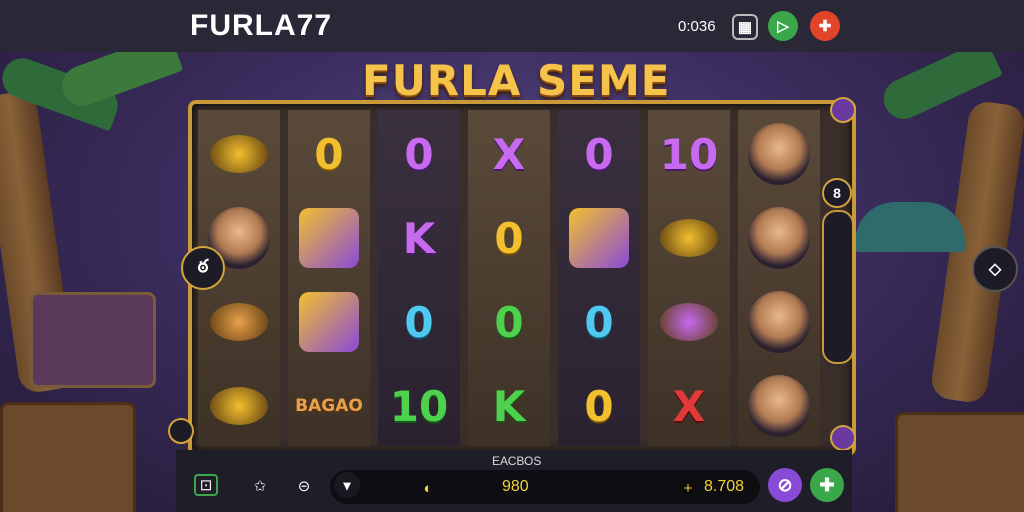  I want to click on coin-stack-icon: ◐, so click(428, 488).